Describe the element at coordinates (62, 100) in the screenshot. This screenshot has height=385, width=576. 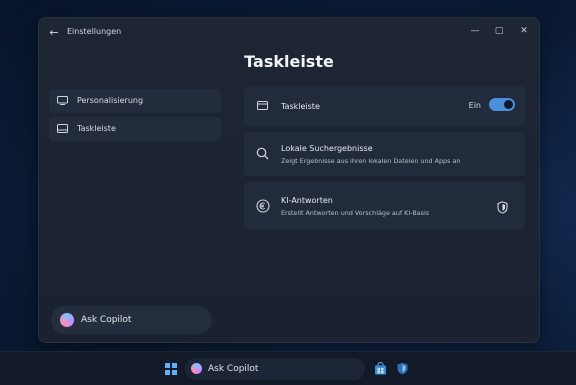
I see `monitor-icon` at that location.